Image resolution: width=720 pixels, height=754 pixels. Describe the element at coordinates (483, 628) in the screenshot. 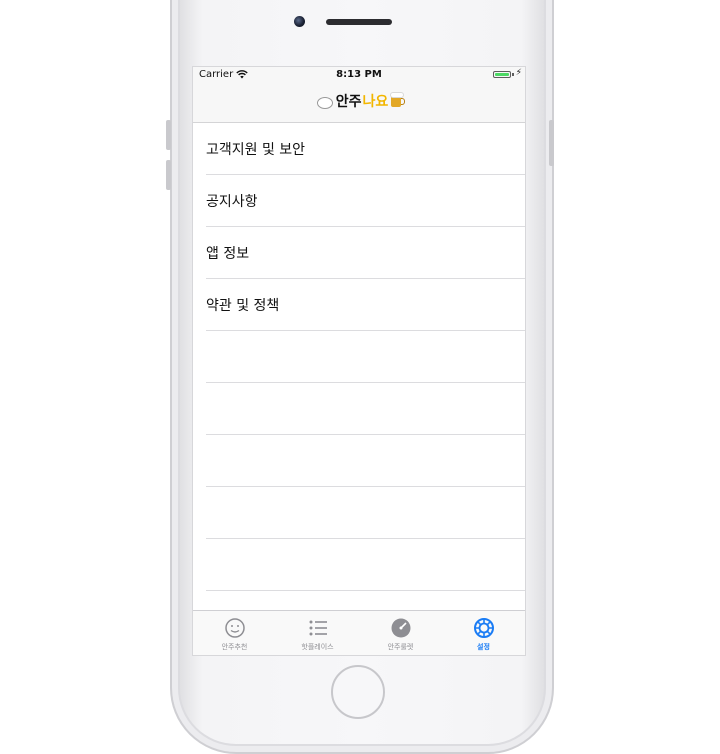

I see `gear-icon` at that location.